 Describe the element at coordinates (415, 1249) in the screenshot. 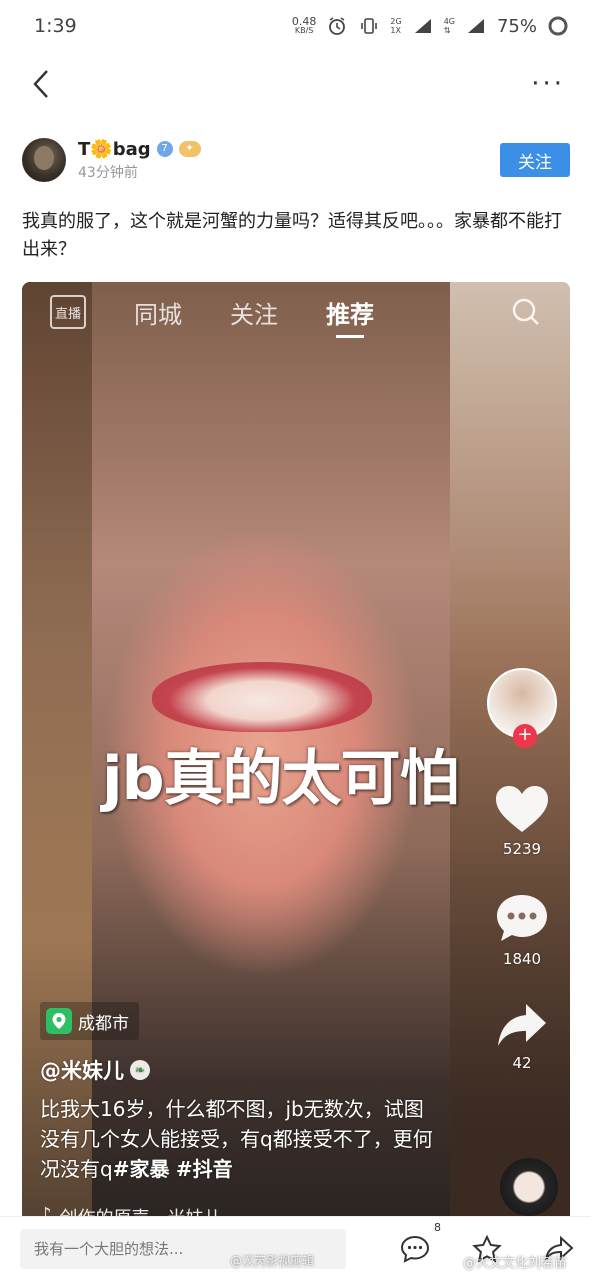

I see `comment-icon` at that location.